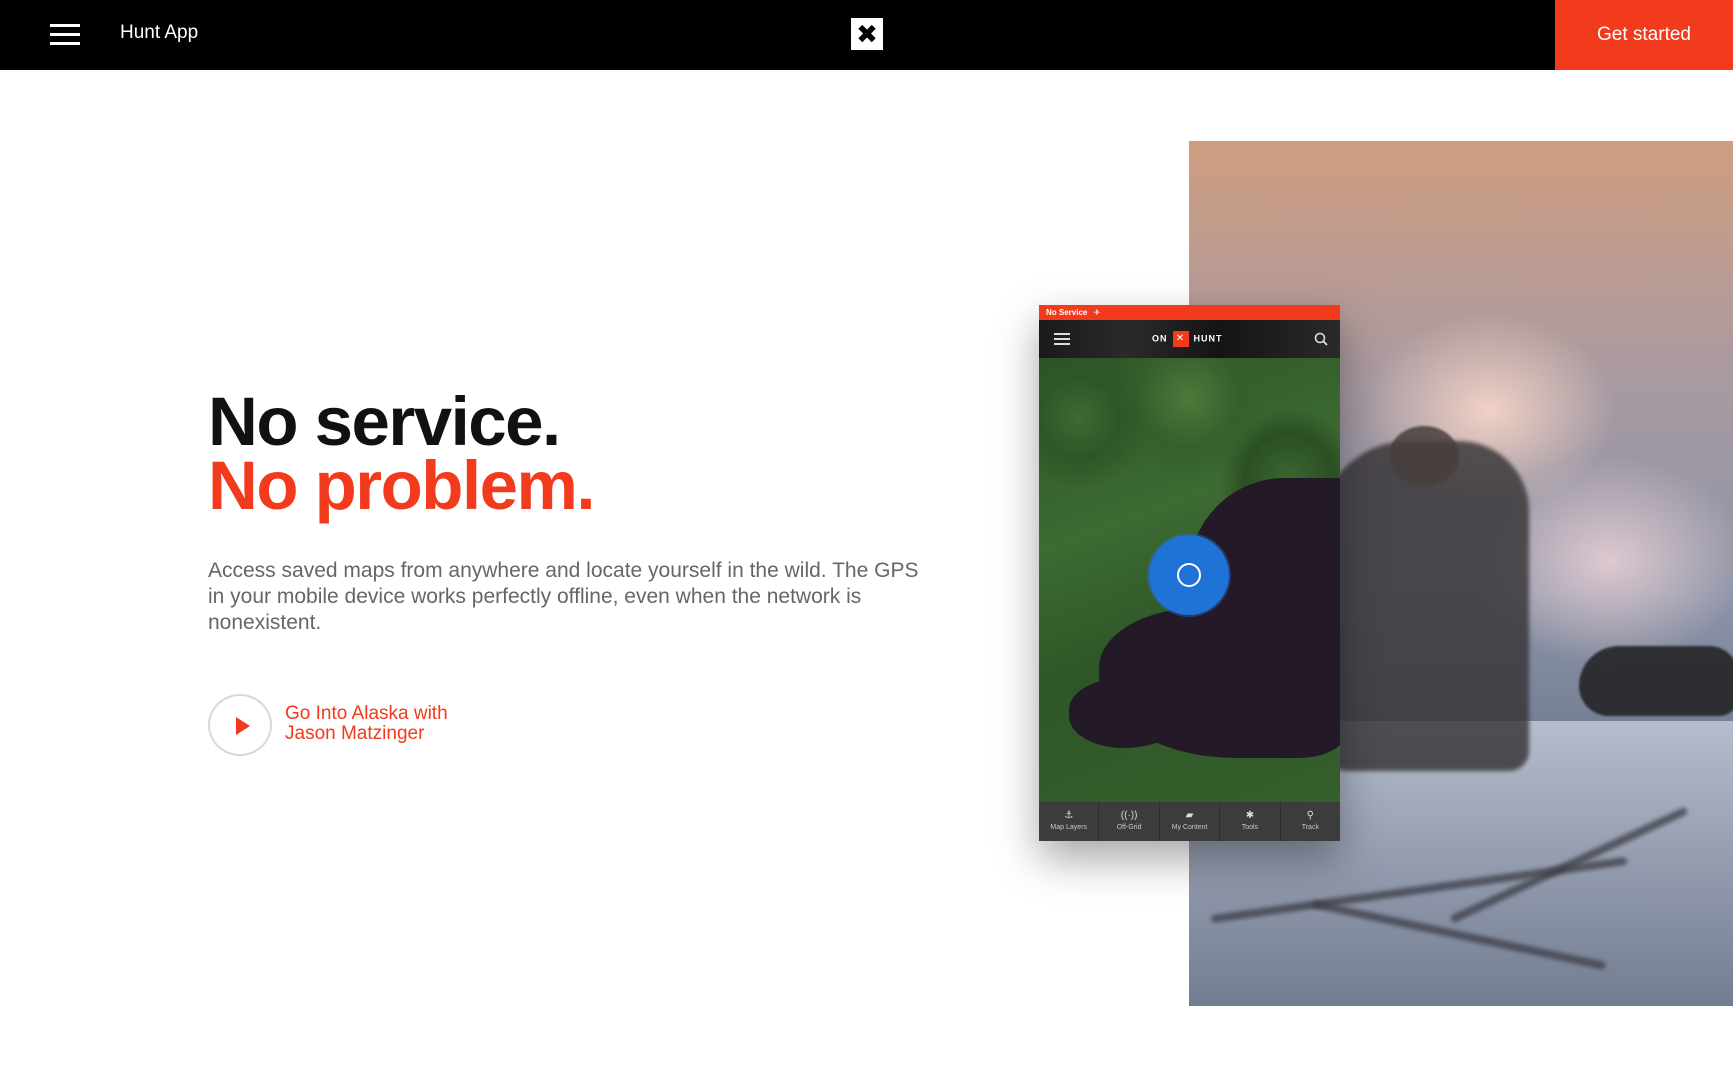  Describe the element at coordinates (1310, 827) in the screenshot. I see `tab-label: Track` at that location.